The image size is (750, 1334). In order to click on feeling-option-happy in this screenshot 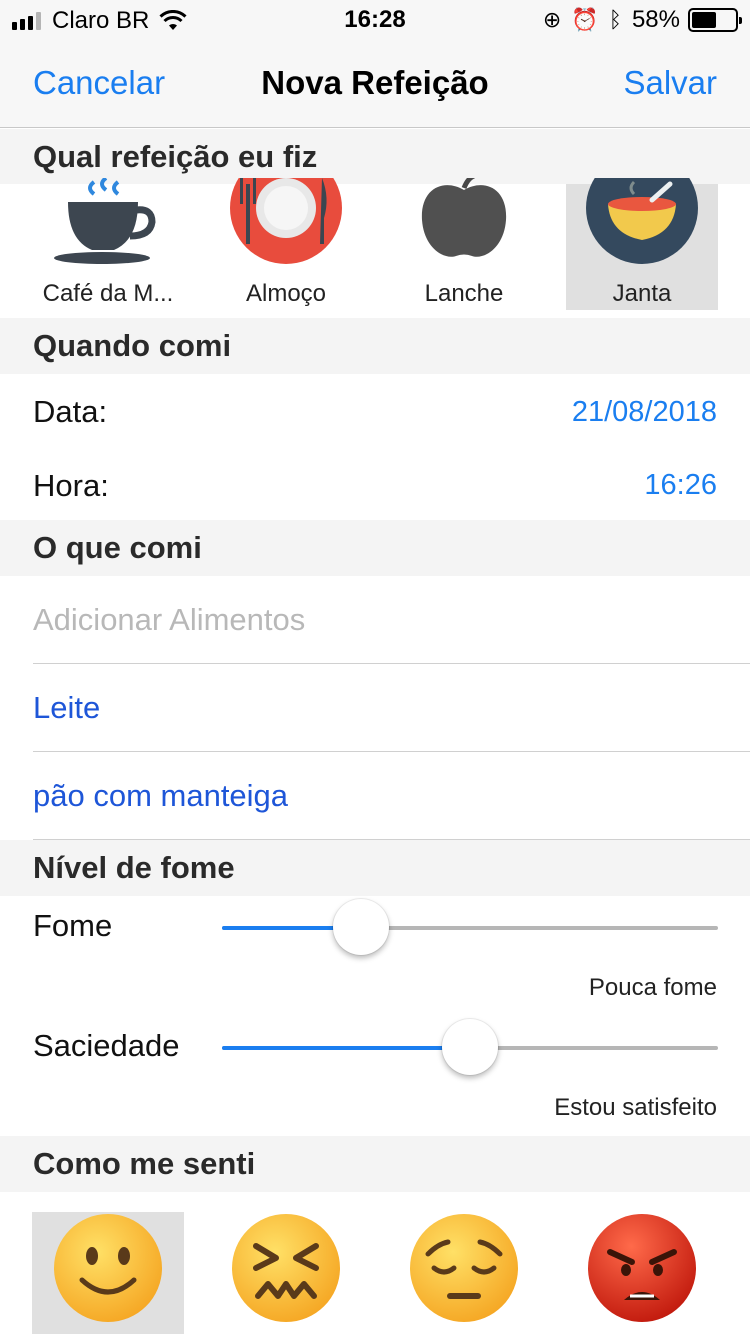, I will do `click(108, 1273)`.